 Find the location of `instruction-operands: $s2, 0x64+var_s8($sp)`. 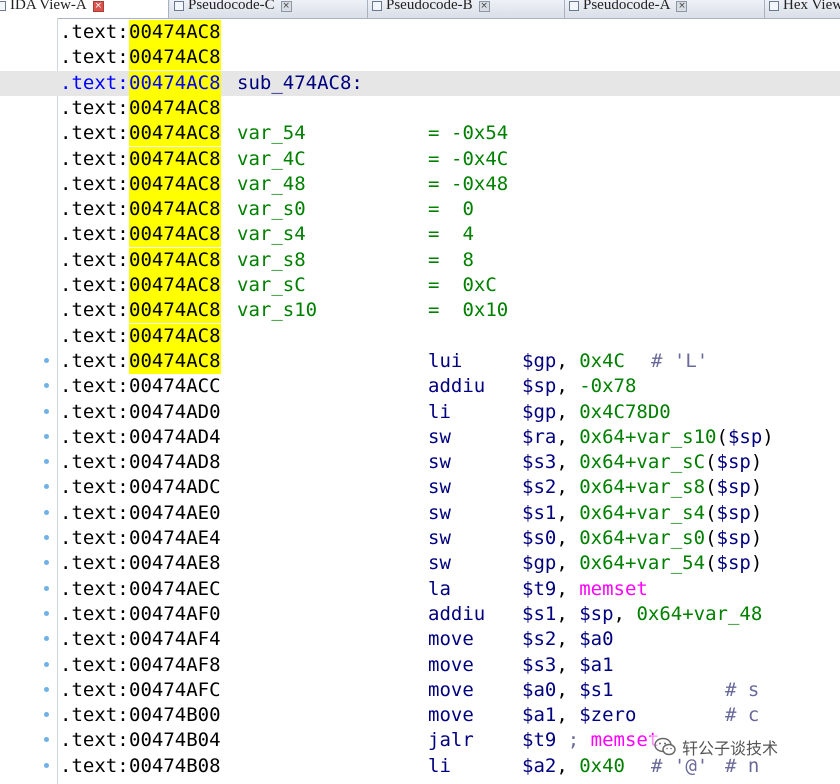

instruction-operands: $s2, 0x64+var_s8($sp) is located at coordinates (642, 487).